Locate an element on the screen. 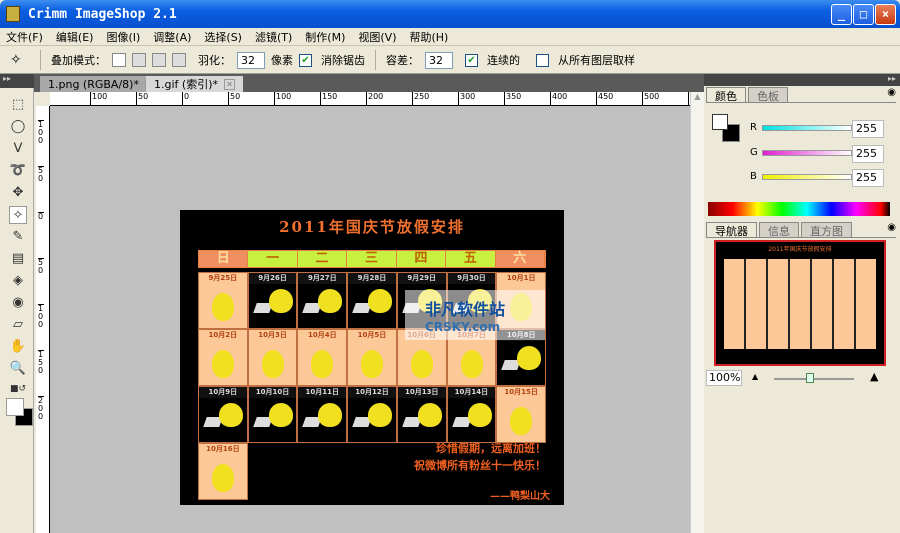  navigator-panel-tabs: 导航器 信息 直方图 ◉ is located at coordinates (801, 230).